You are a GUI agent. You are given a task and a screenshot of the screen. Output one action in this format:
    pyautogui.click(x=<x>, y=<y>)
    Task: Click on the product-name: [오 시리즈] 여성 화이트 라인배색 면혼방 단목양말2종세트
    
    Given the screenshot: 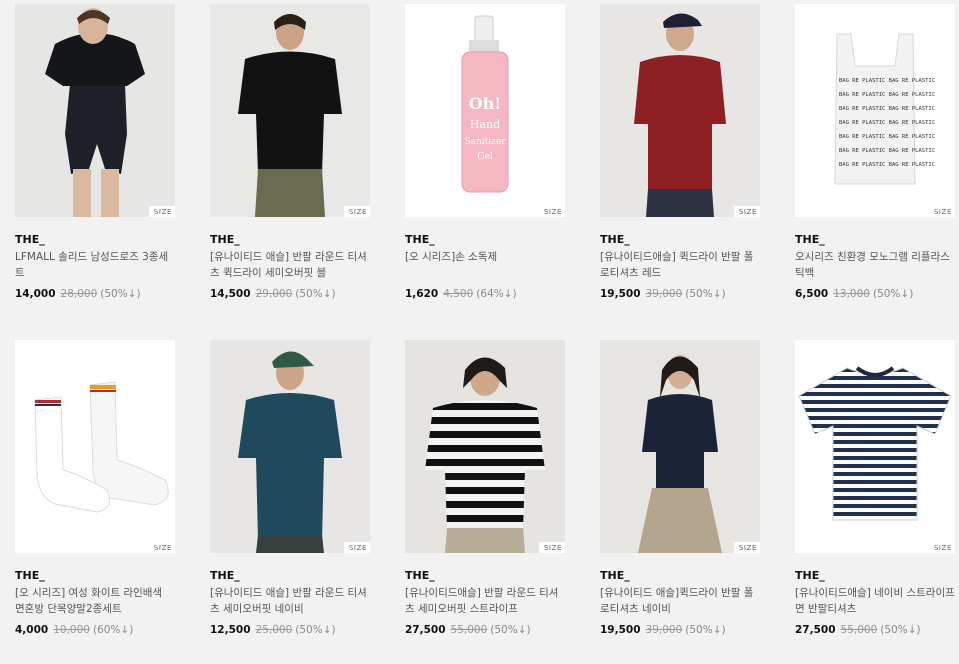 What is the action you would take?
    pyautogui.click(x=95, y=601)
    